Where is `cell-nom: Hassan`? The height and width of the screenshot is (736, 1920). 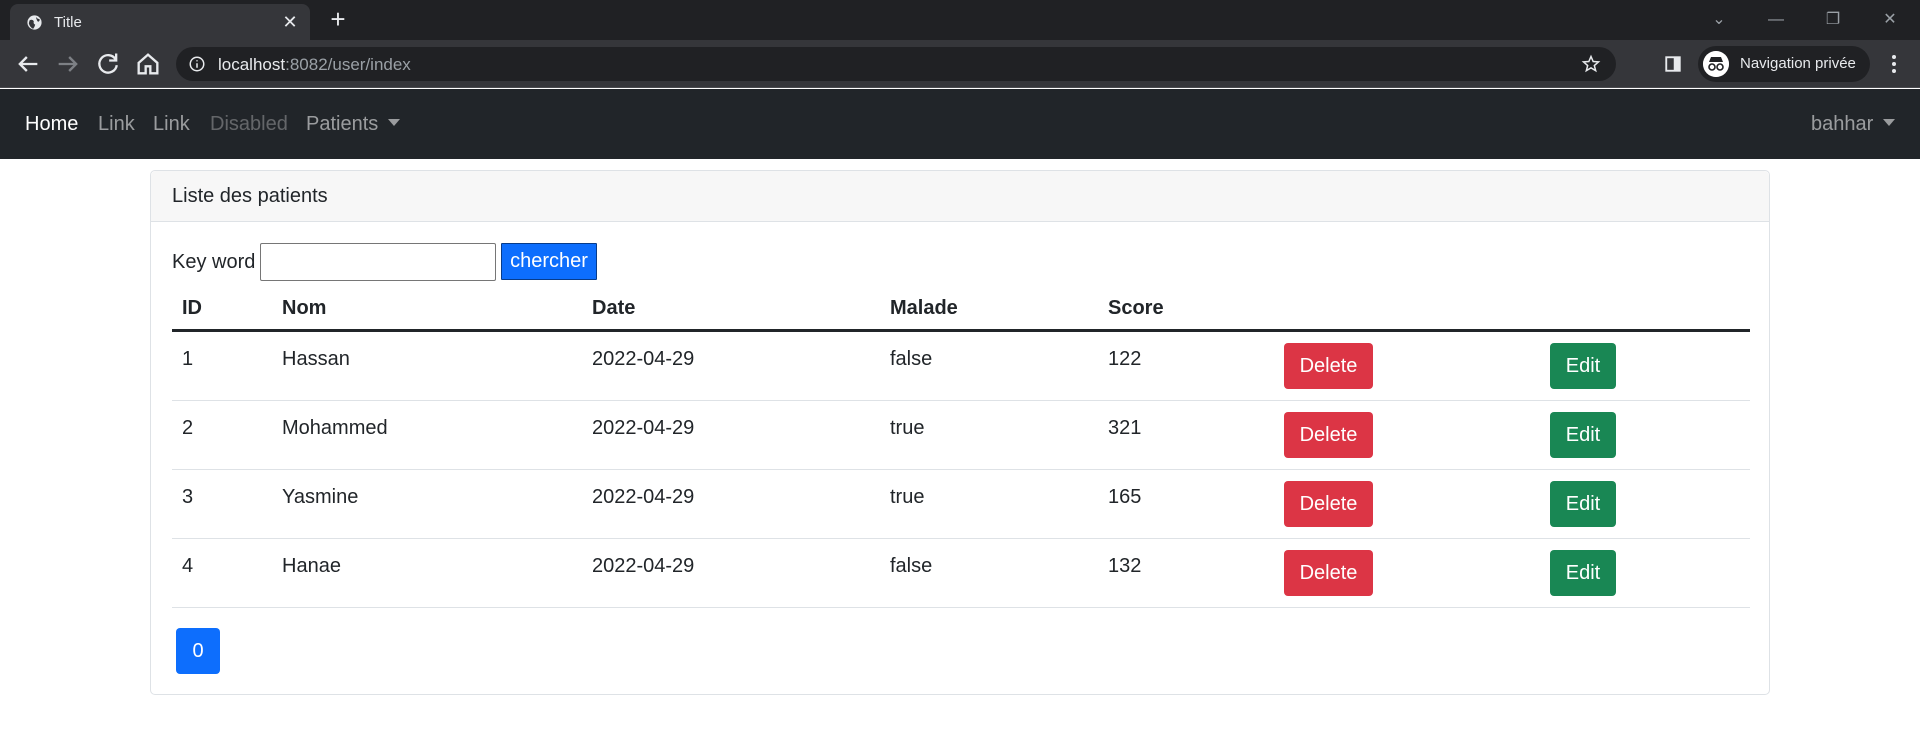 cell-nom: Hassan is located at coordinates (316, 359).